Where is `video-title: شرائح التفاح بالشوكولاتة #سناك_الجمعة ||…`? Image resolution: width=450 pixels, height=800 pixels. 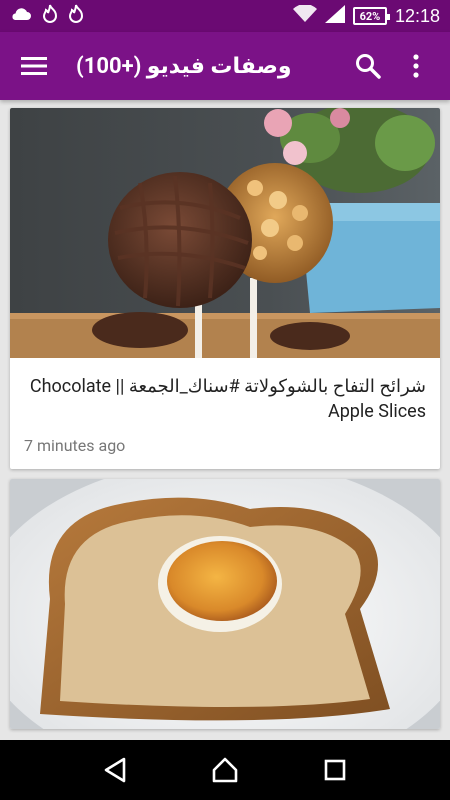 video-title: شرائح التفاح بالشوكولاتة #سناك_الجمعة ||… is located at coordinates (225, 399).